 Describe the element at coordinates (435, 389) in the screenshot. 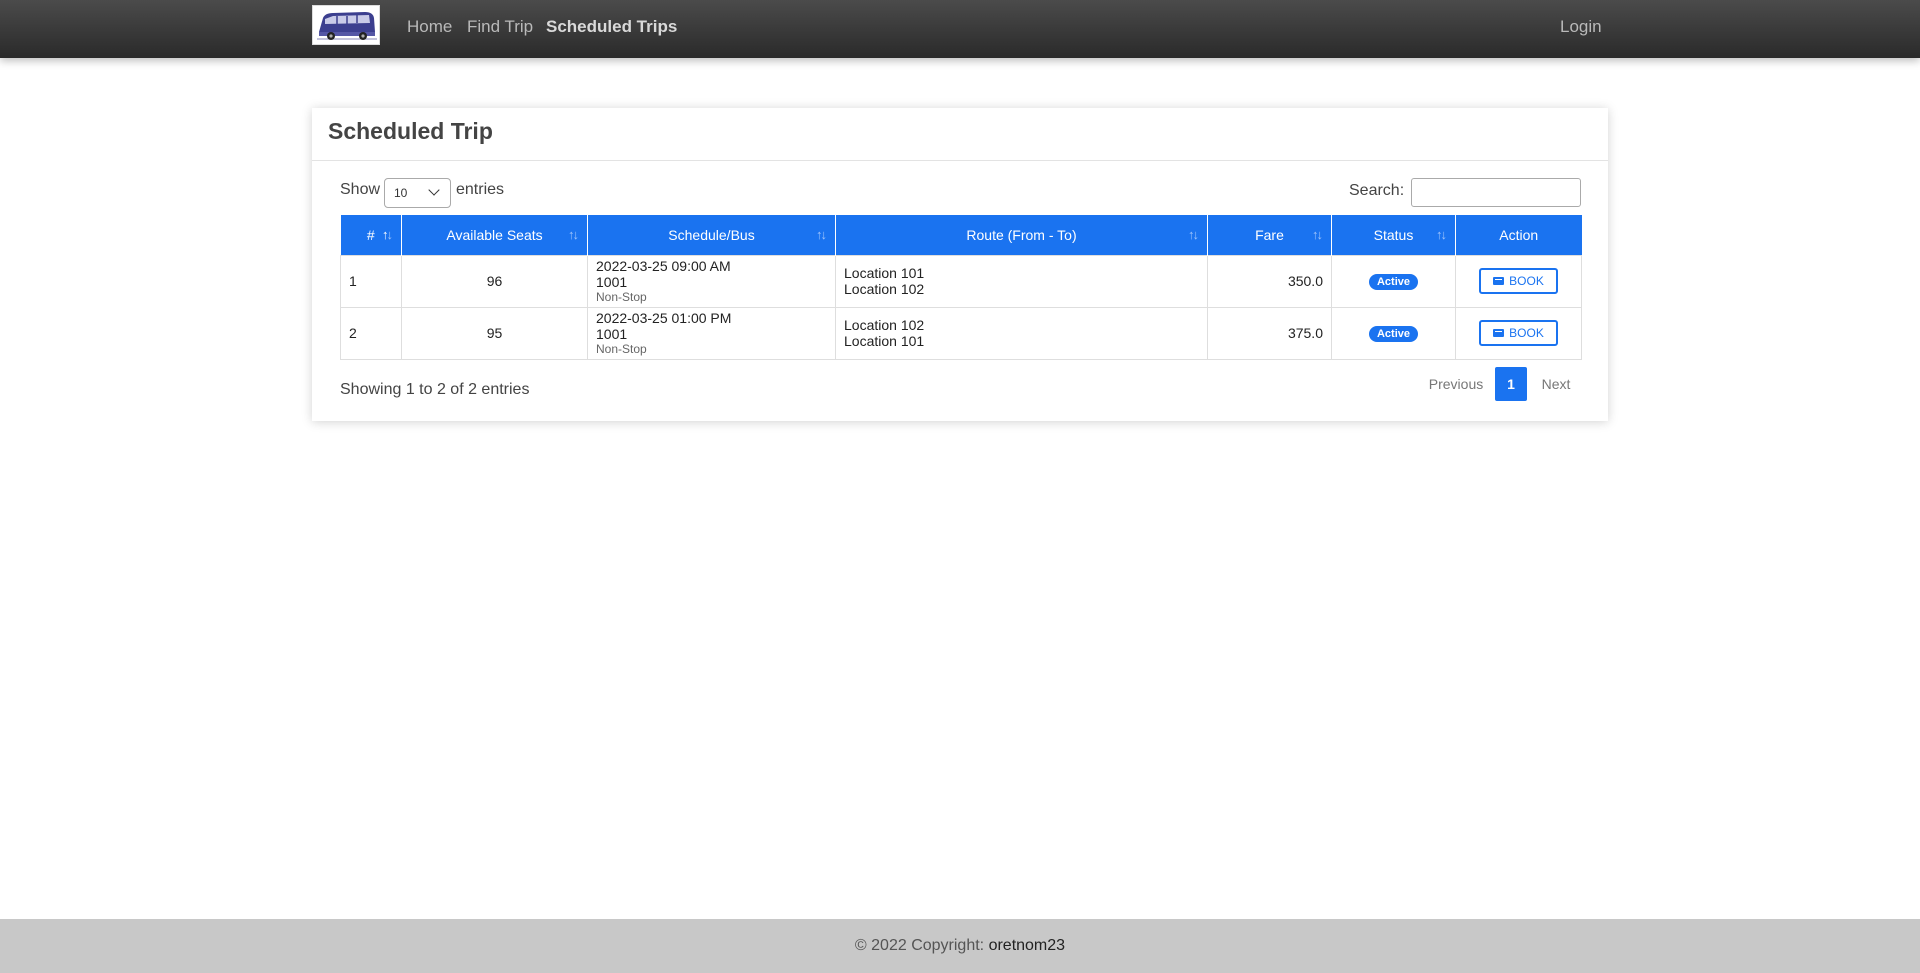

I see `table-info: Showing 1 to 2 of 2 entries` at that location.